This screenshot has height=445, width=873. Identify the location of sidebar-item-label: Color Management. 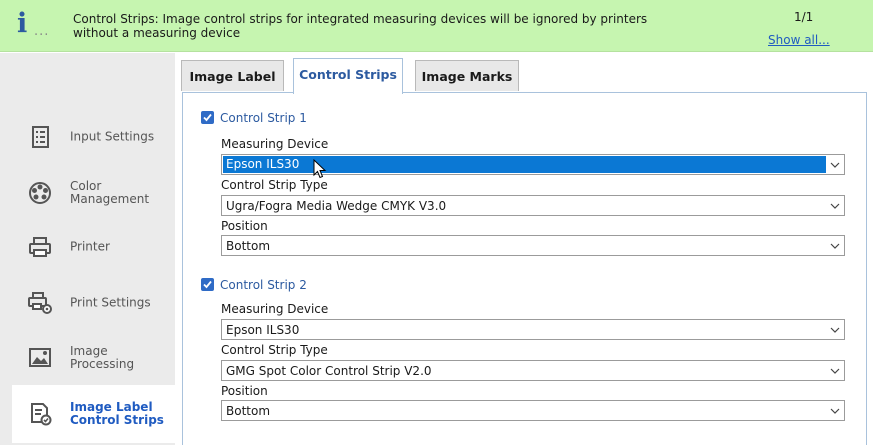
(110, 192).